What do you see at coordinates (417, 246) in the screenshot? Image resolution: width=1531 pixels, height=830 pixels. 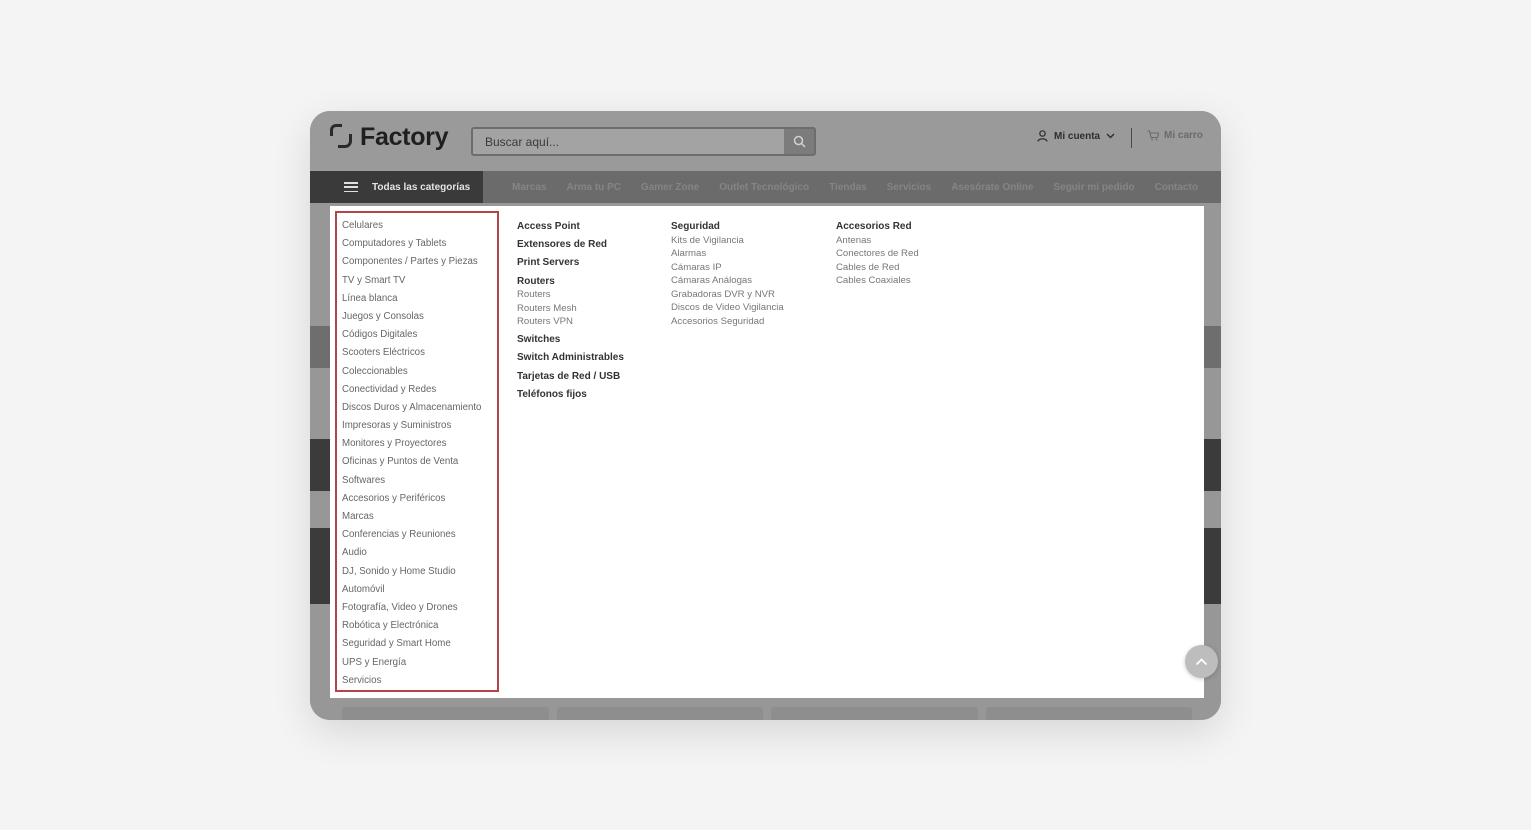 I see `category-item: Computadores y Tablets` at bounding box center [417, 246].